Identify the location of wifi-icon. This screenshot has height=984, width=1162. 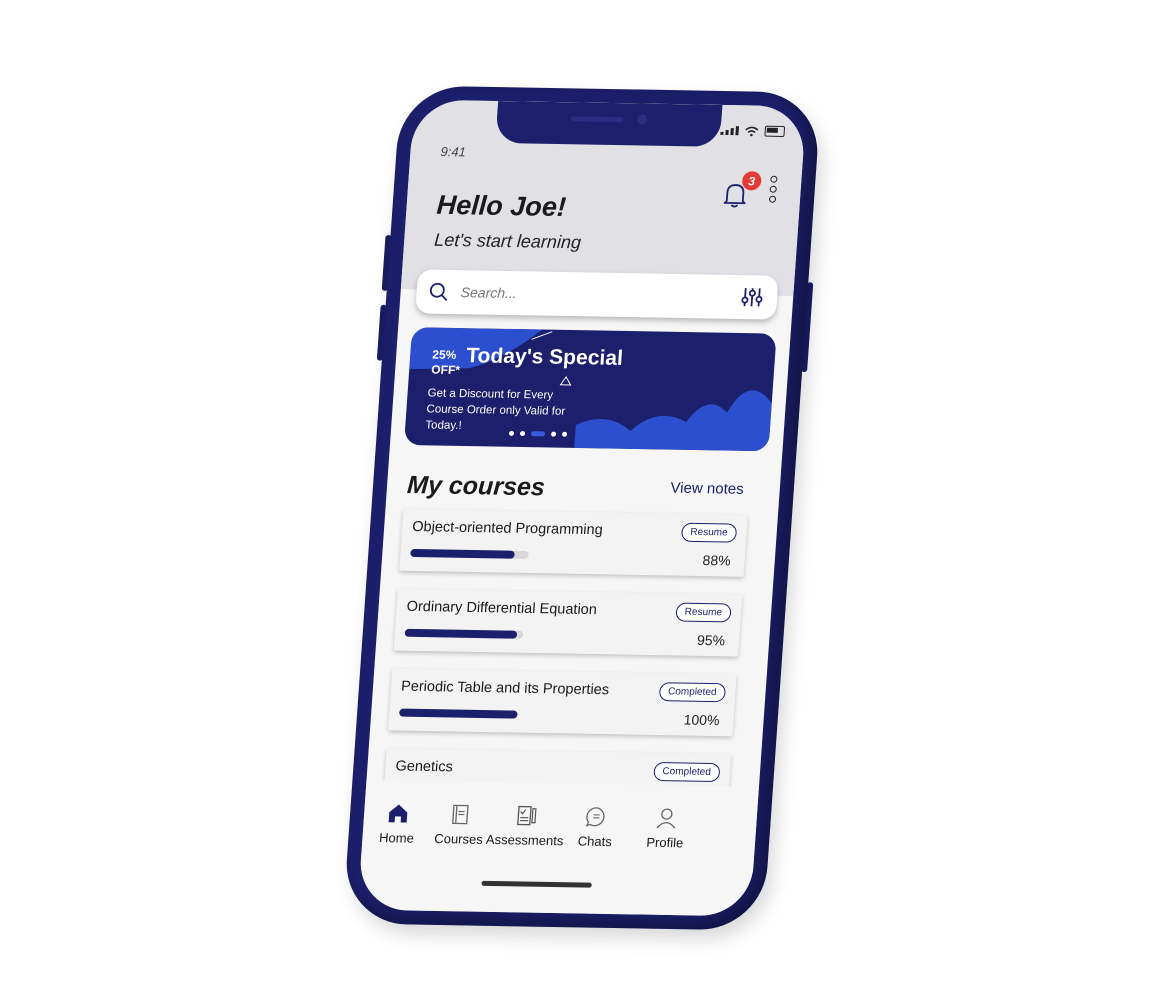
(752, 131).